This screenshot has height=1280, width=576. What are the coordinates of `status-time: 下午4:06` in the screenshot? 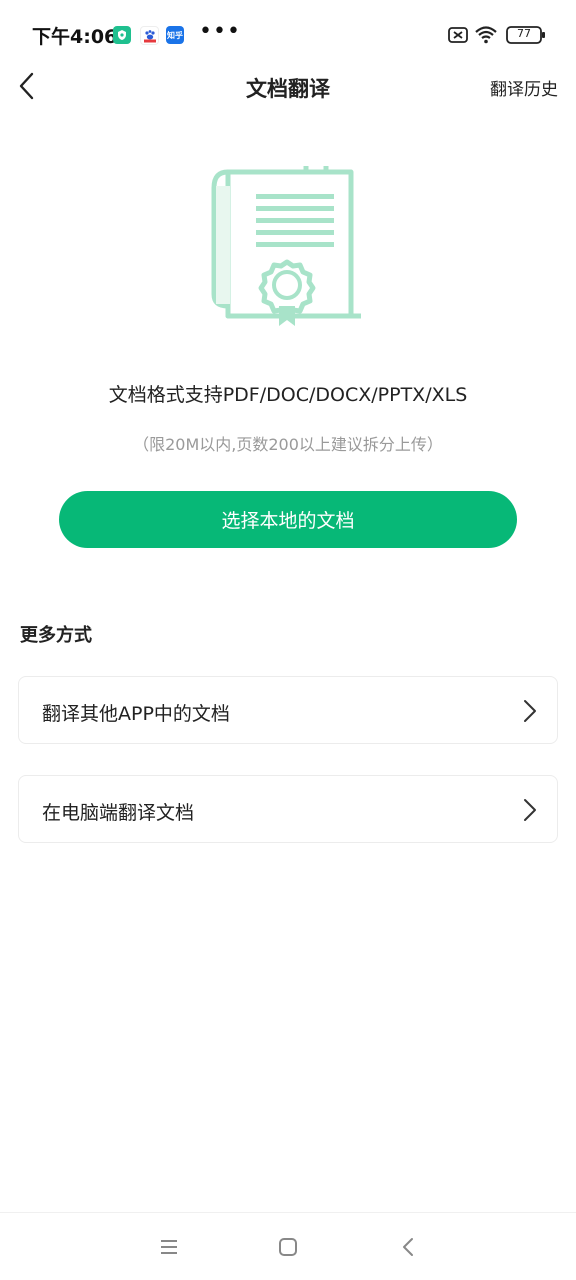 It's located at (75, 37).